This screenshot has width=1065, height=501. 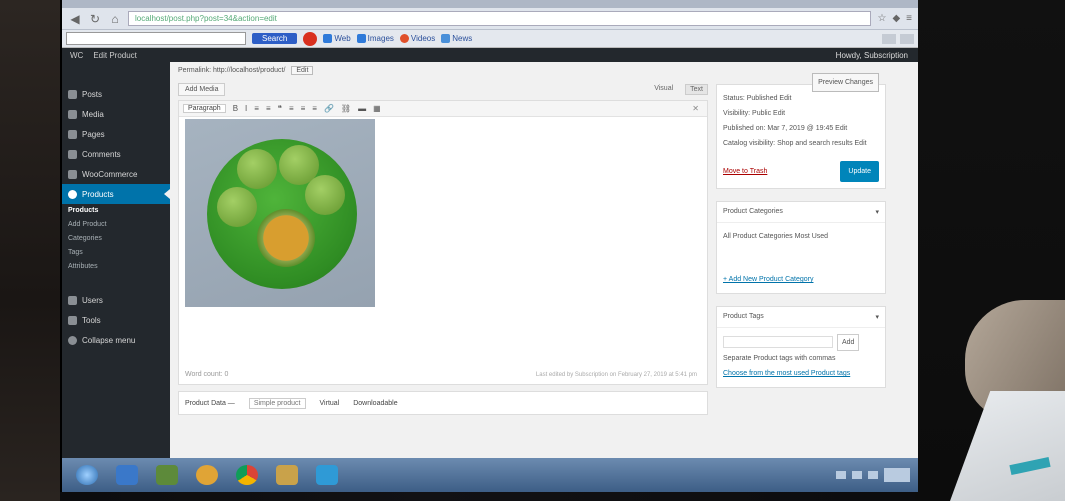 What do you see at coordinates (87, 475) in the screenshot?
I see `start-button-icon` at bounding box center [87, 475].